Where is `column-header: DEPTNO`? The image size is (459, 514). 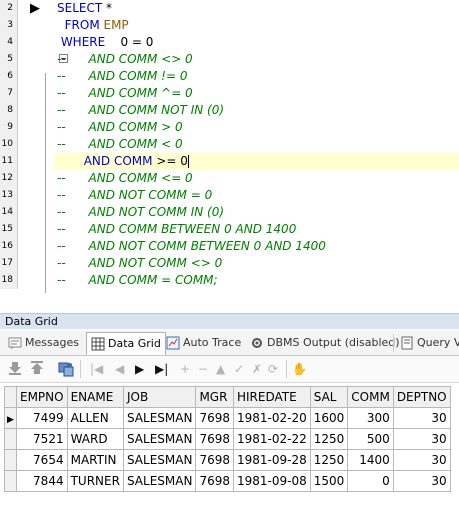
column-header: DEPTNO is located at coordinates (421, 397).